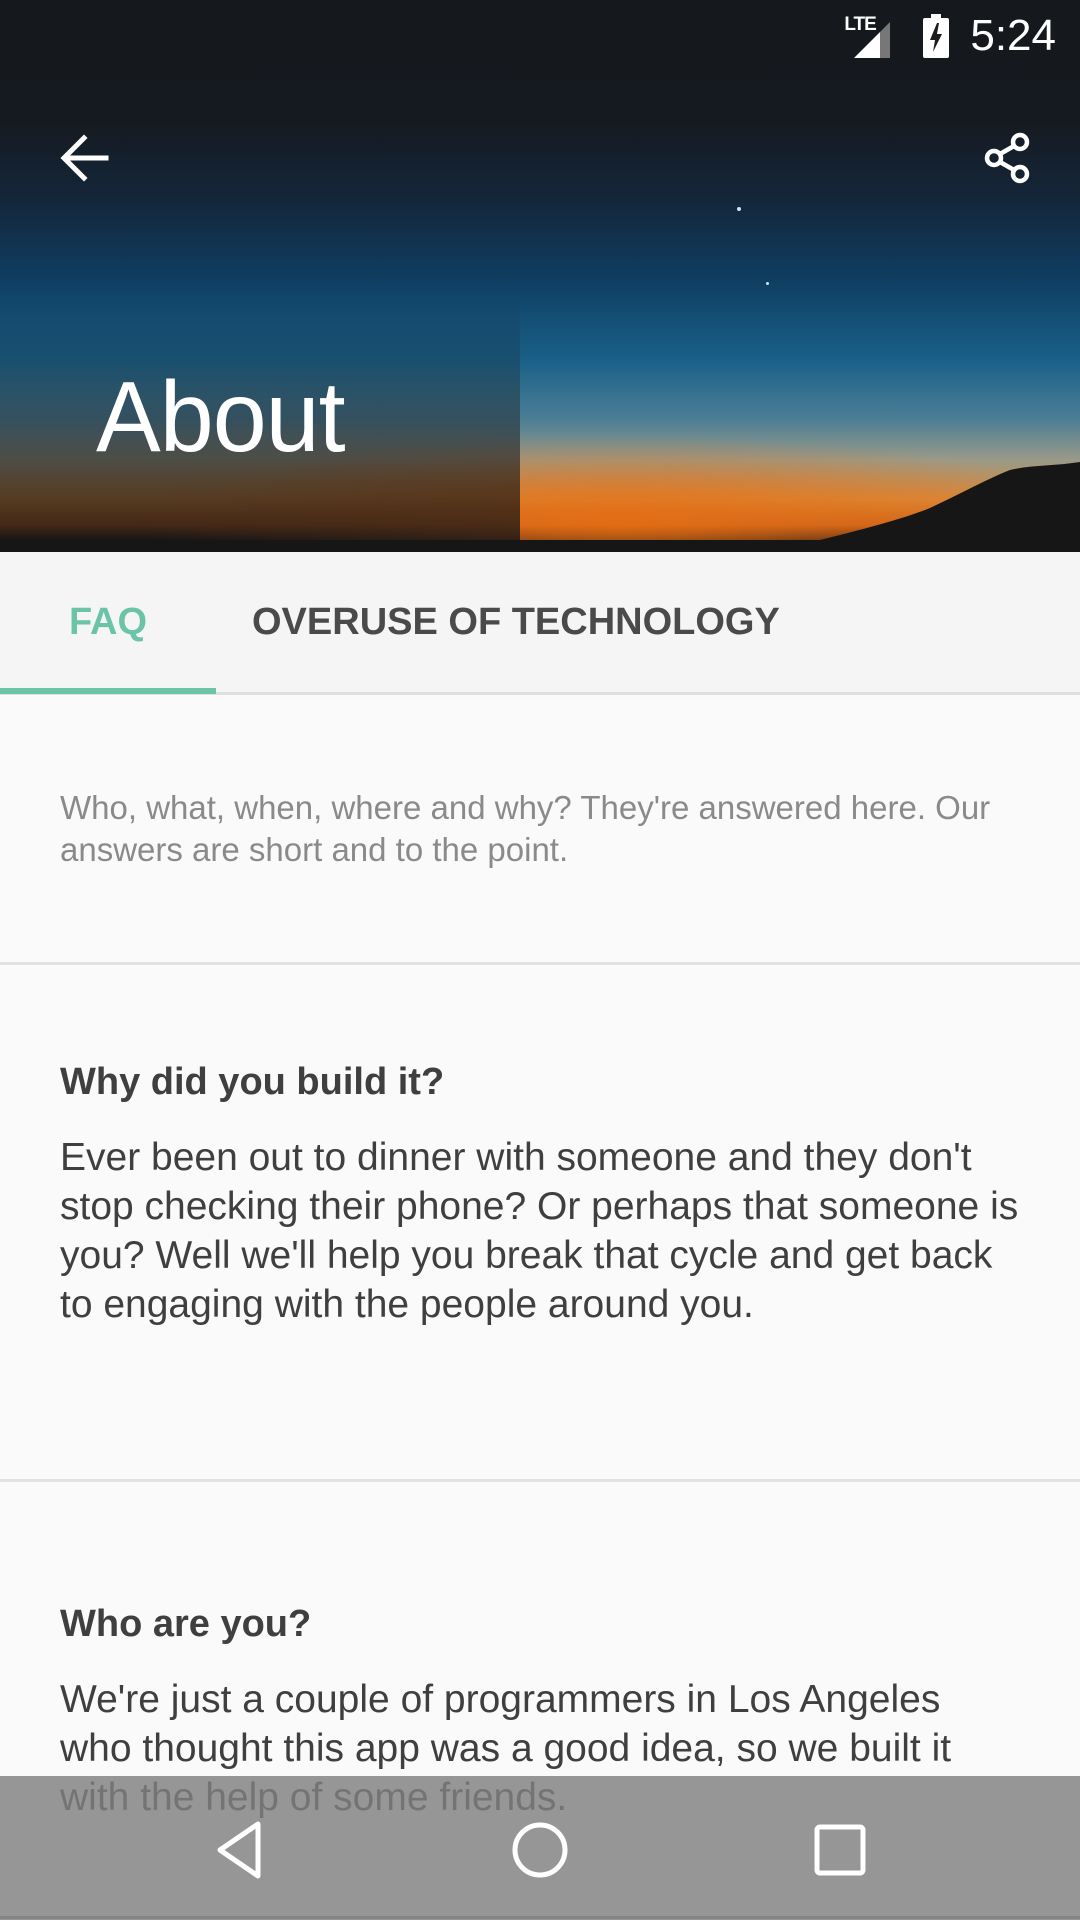  I want to click on faq-question: Who are you?, so click(186, 1624).